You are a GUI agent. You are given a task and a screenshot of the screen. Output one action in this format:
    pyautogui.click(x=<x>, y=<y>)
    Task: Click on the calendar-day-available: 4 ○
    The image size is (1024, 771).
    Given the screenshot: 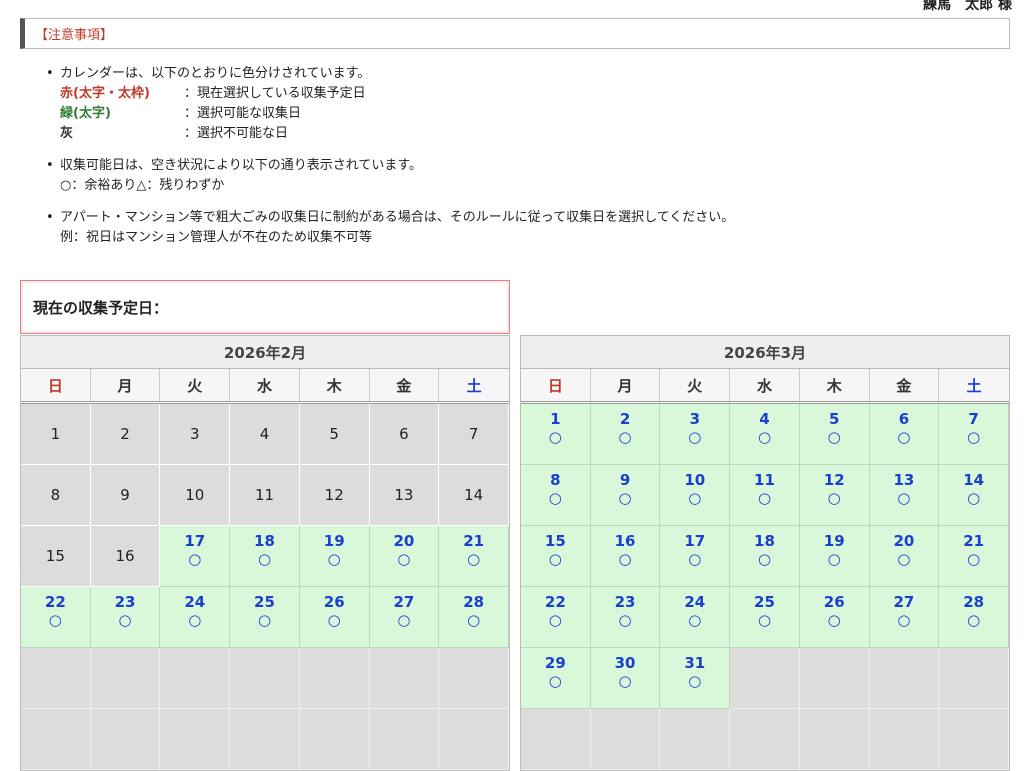 What is the action you would take?
    pyautogui.click(x=765, y=434)
    